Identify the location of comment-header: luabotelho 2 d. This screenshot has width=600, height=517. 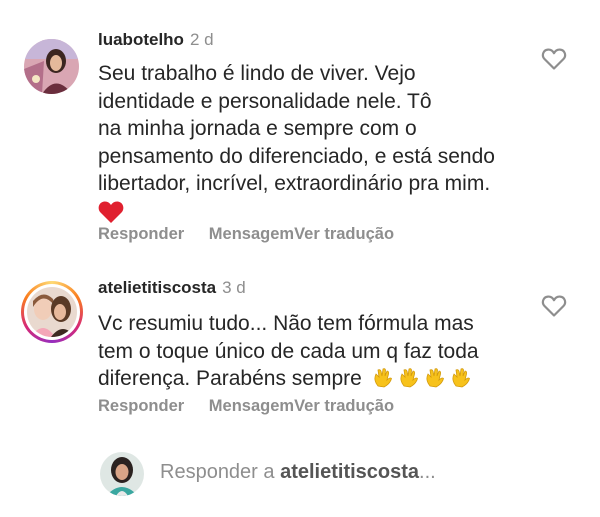
(156, 40).